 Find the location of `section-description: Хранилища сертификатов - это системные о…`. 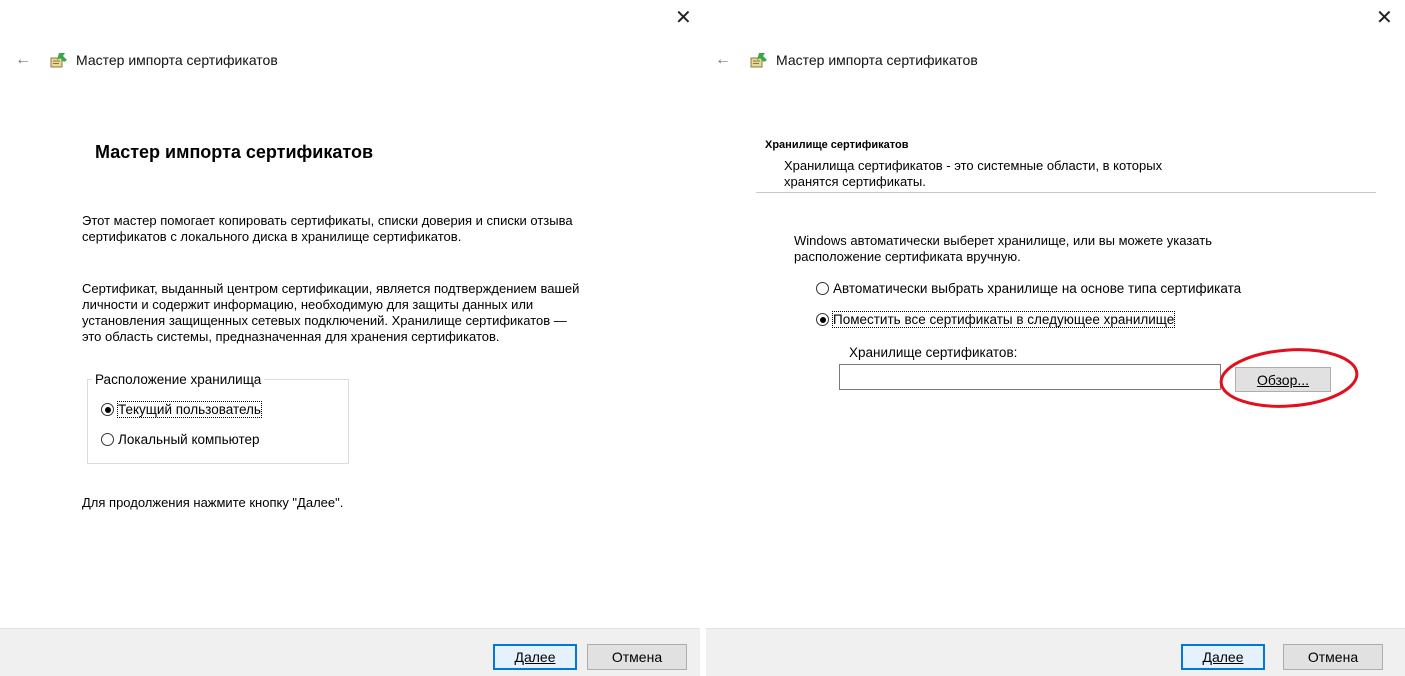

section-description: Хранилища сертификатов - это системные о… is located at coordinates (973, 174).